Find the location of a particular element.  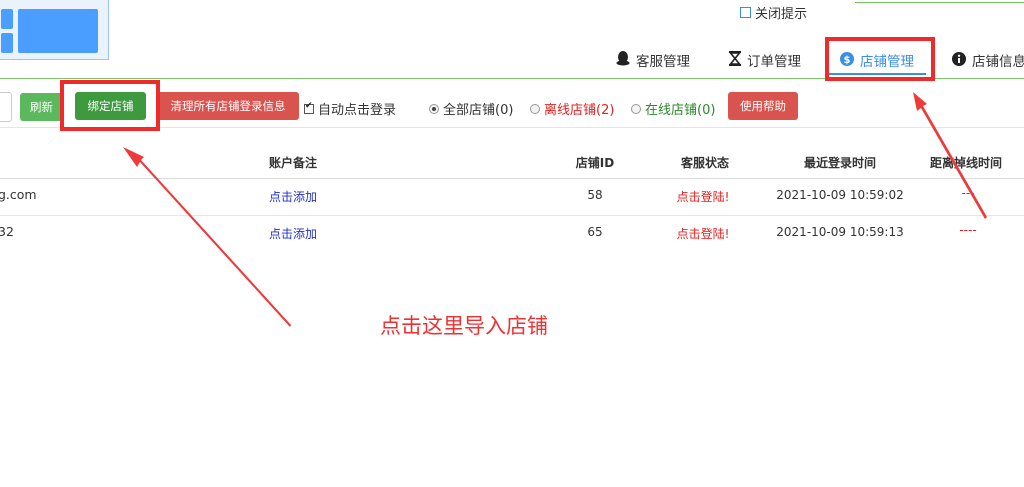

tab-customer-service: 客服管理 is located at coordinates (653, 60).